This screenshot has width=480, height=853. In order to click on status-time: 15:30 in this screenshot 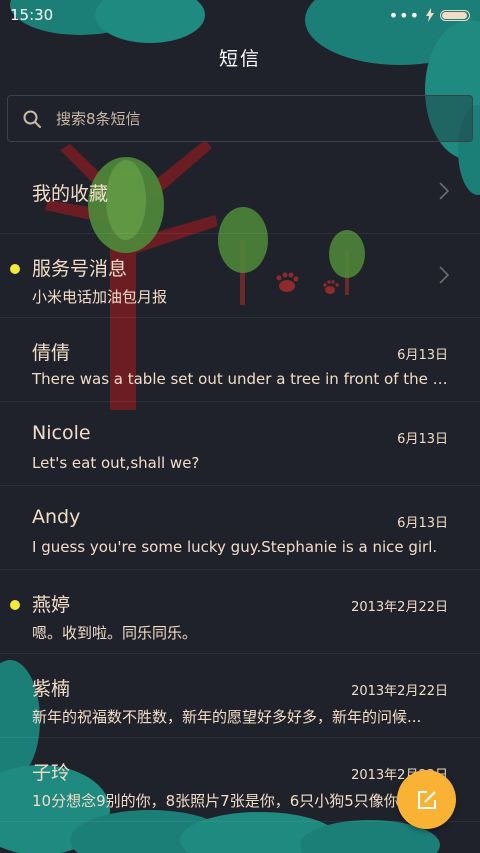, I will do `click(32, 15)`.